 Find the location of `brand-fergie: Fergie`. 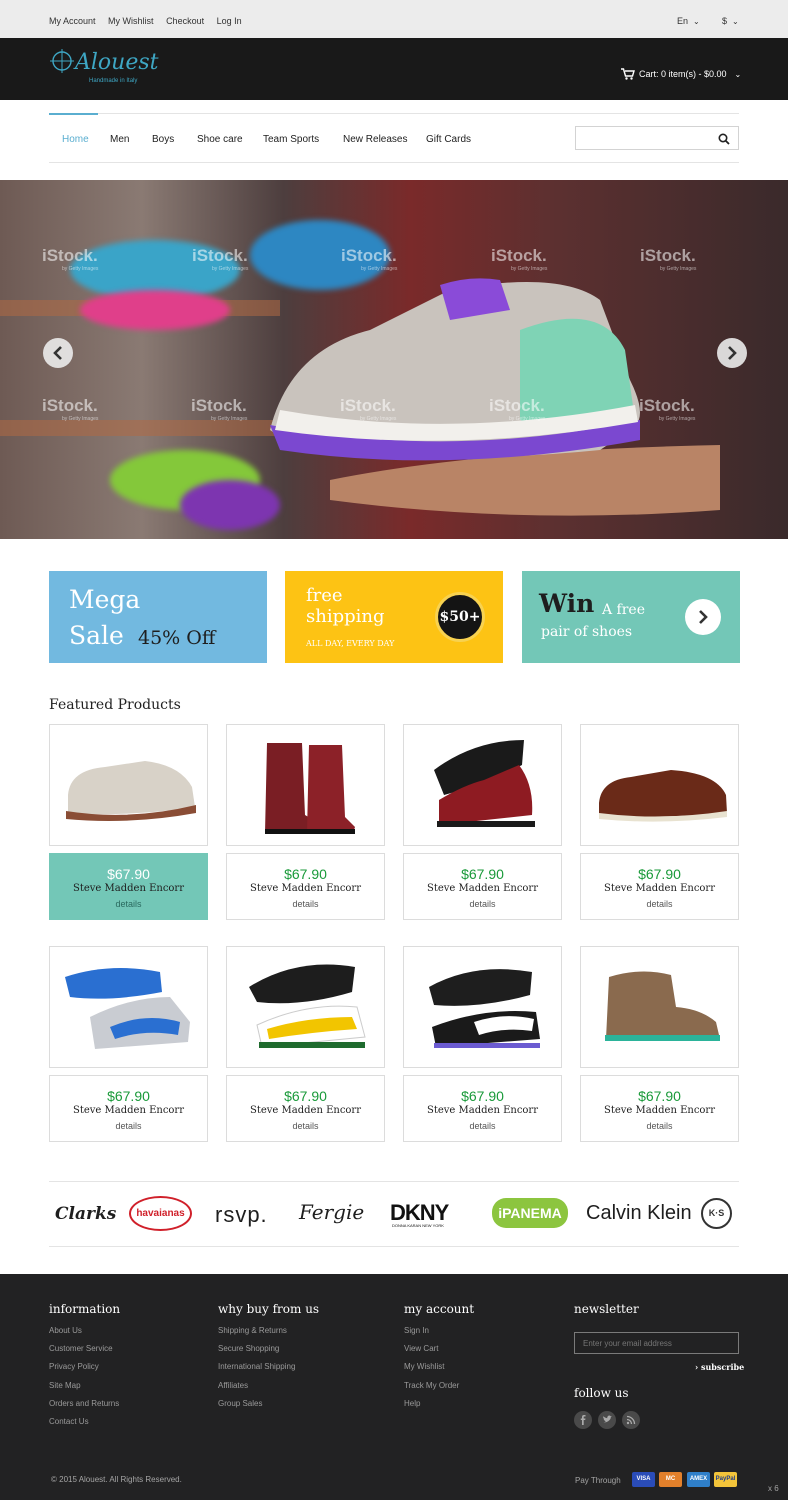

brand-fergie: Fergie is located at coordinates (331, 1212).